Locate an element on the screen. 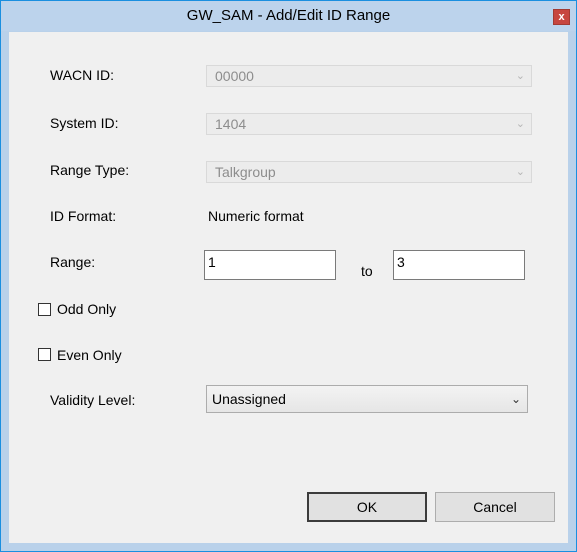 The width and height of the screenshot is (577, 552). system-id-value: 1404 is located at coordinates (231, 124).